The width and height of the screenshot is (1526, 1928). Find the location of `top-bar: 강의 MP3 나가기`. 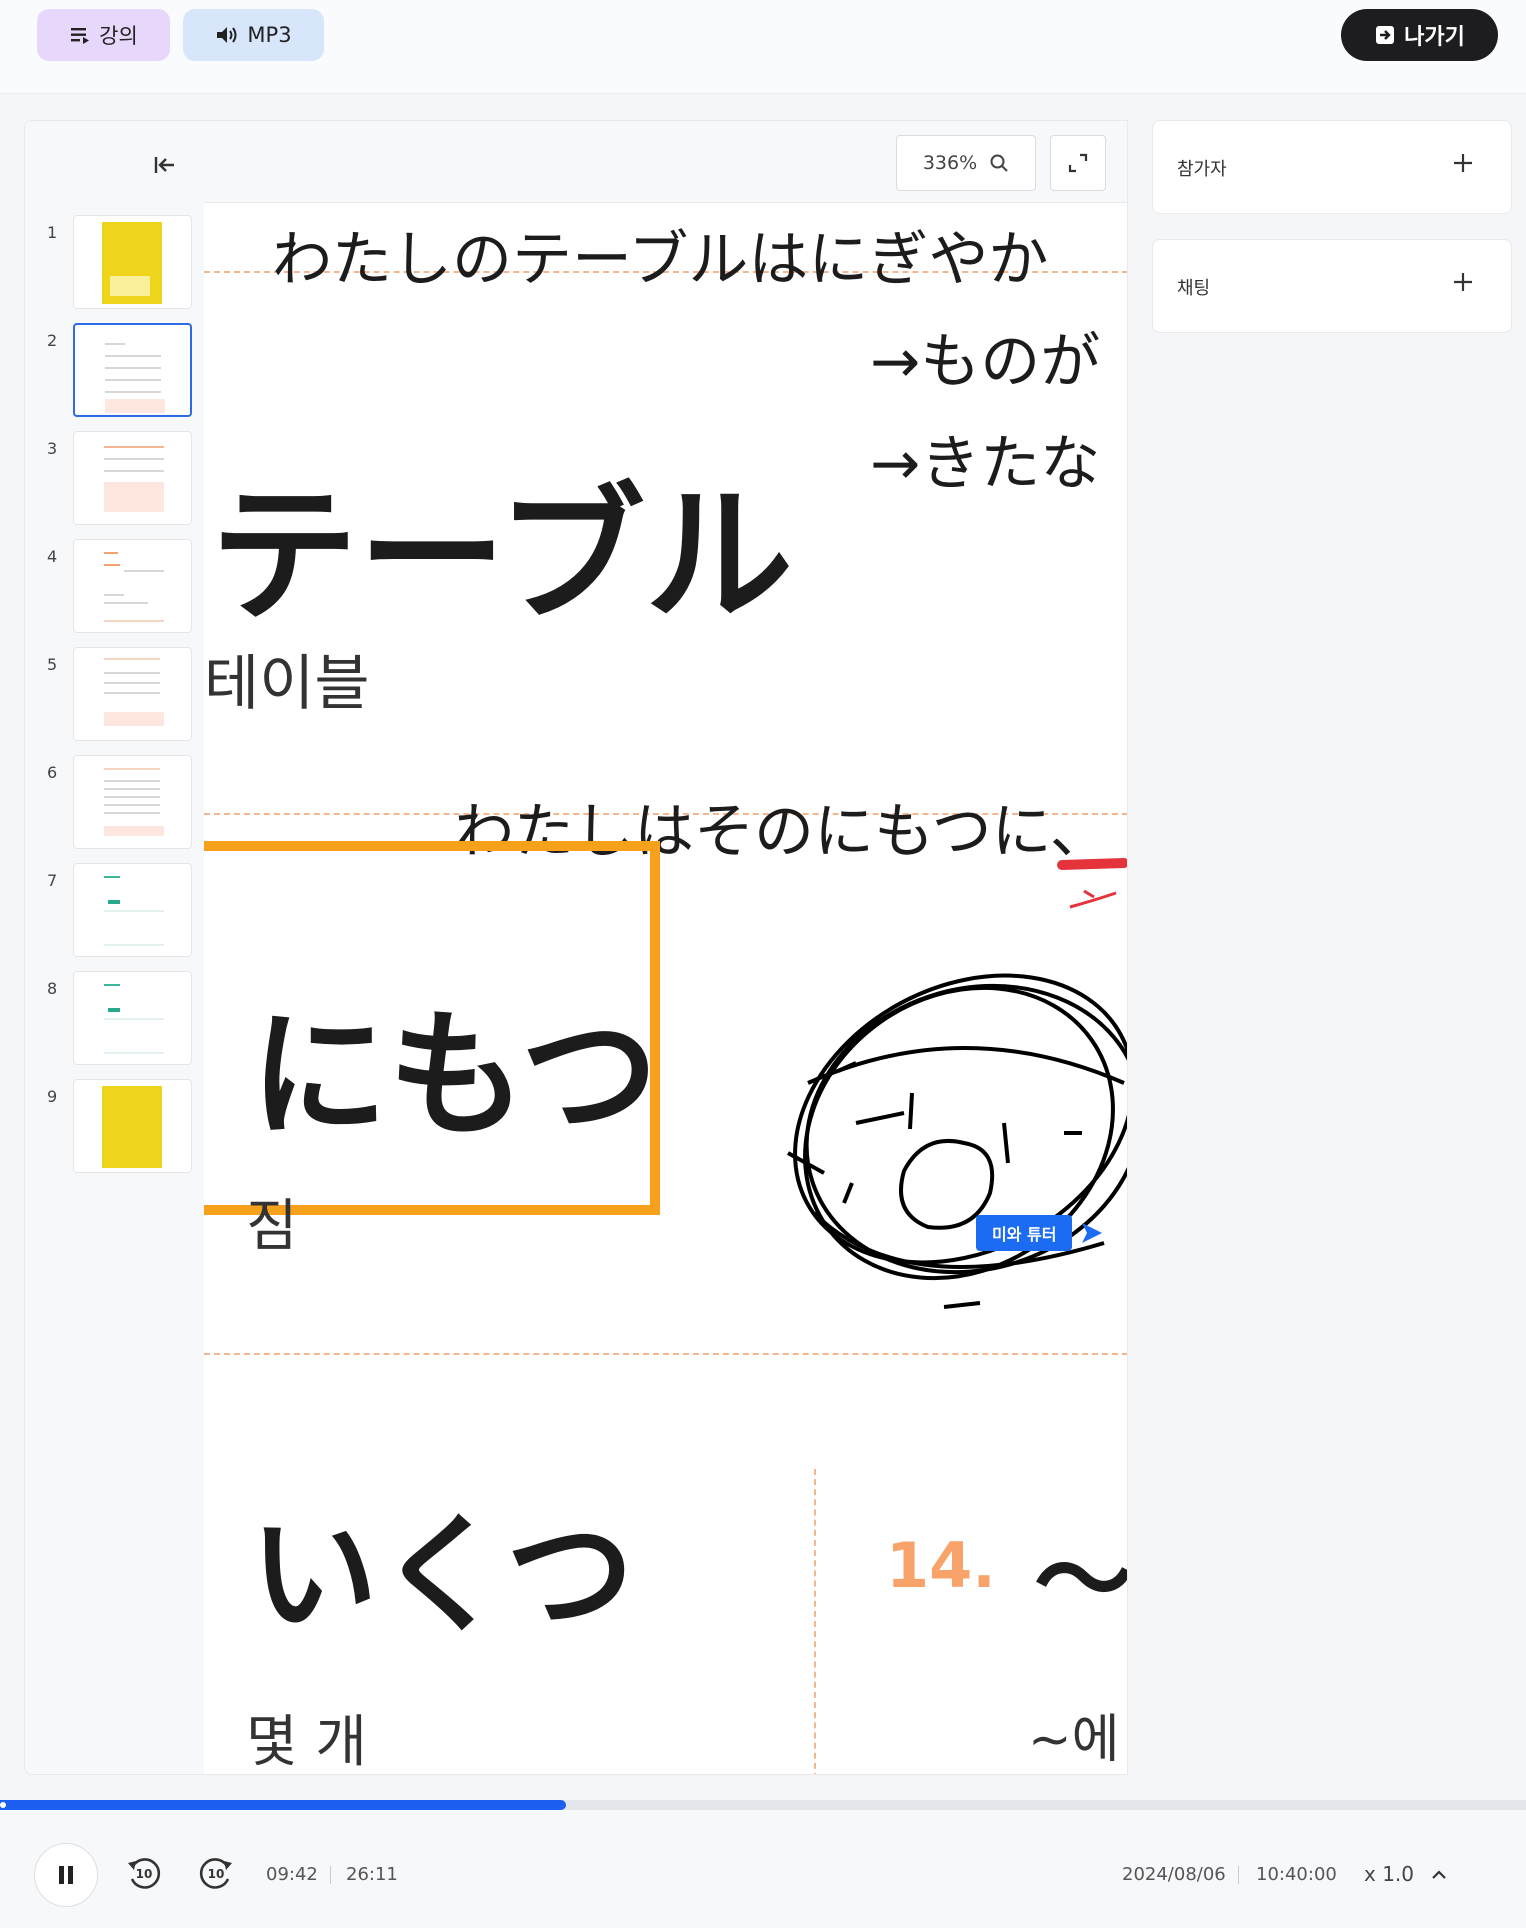

top-bar: 강의 MP3 나가기 is located at coordinates (763, 47).